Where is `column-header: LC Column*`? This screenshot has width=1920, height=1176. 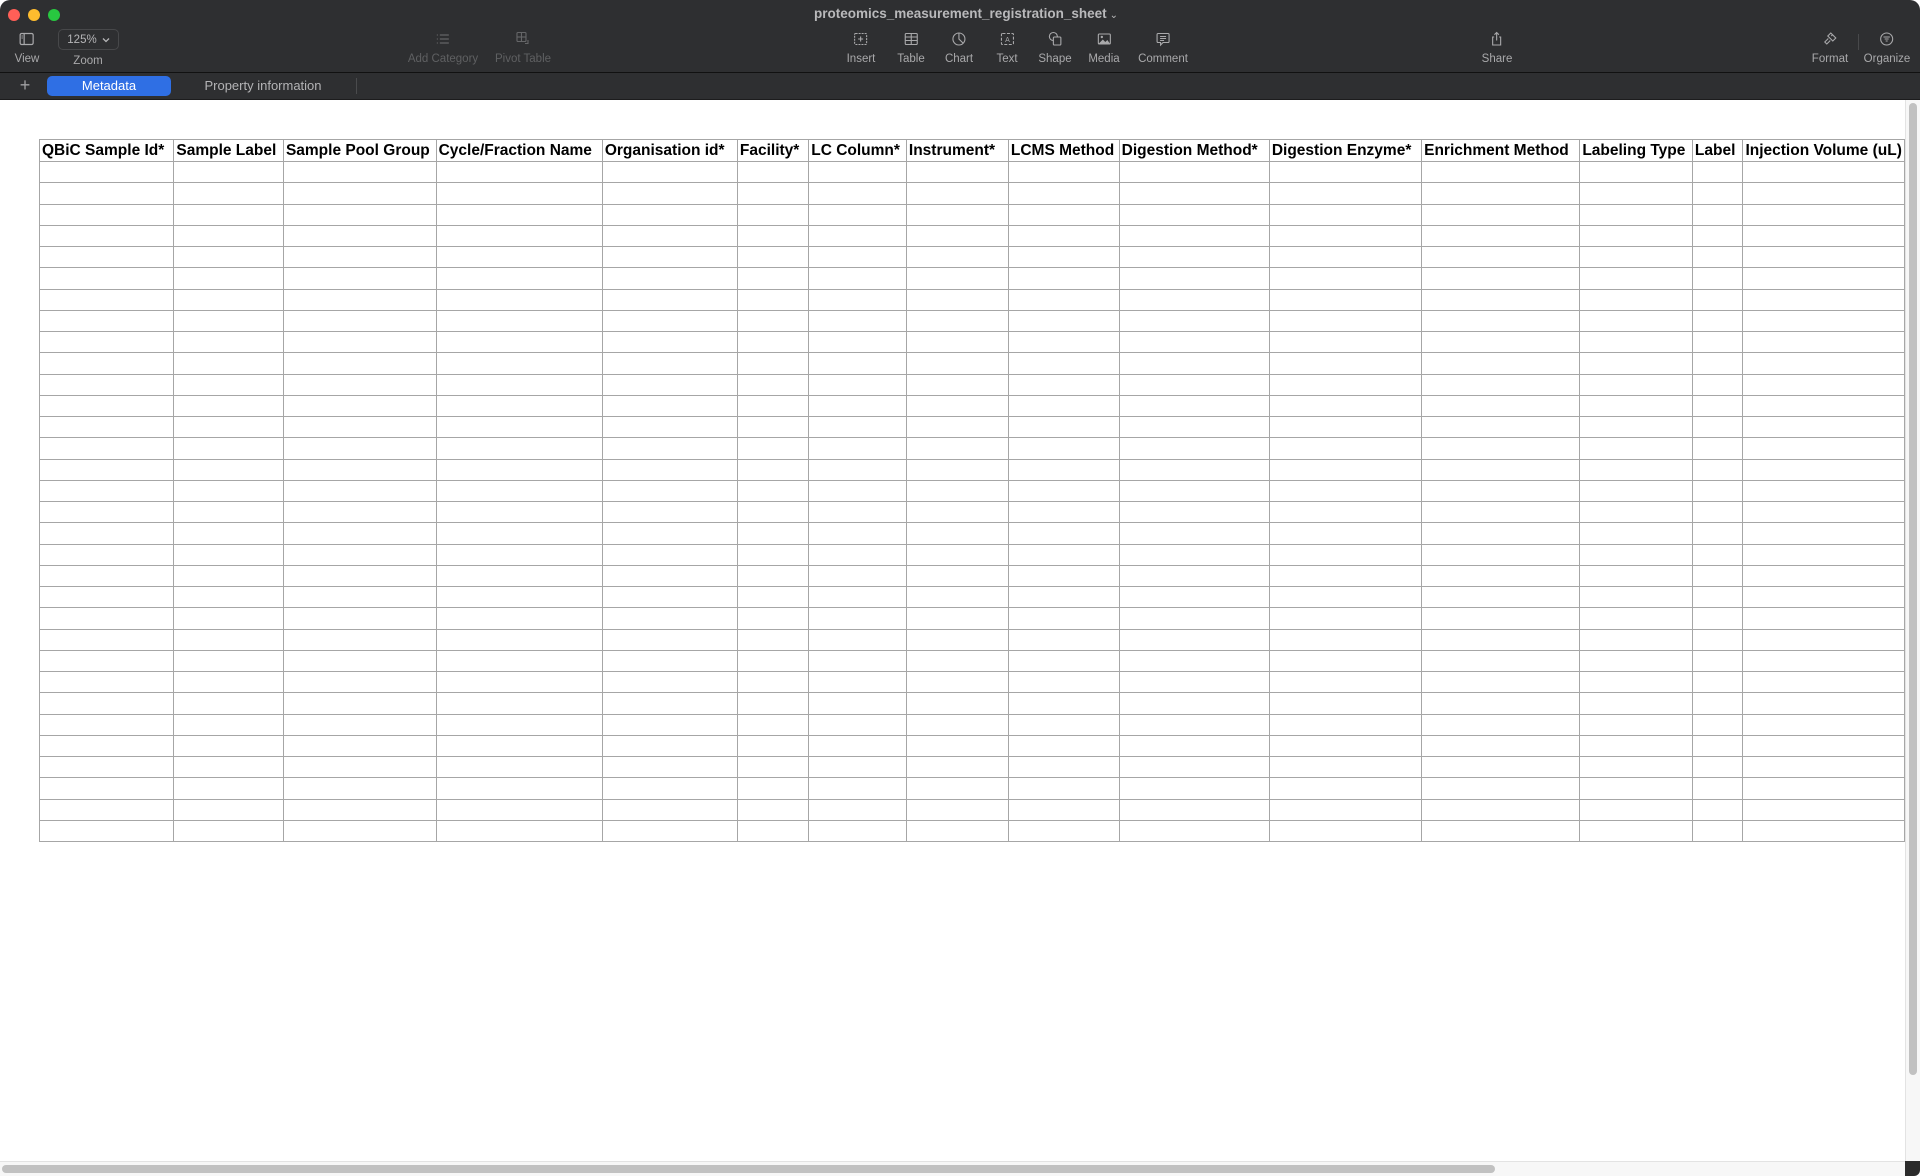
column-header: LC Column* is located at coordinates (857, 150).